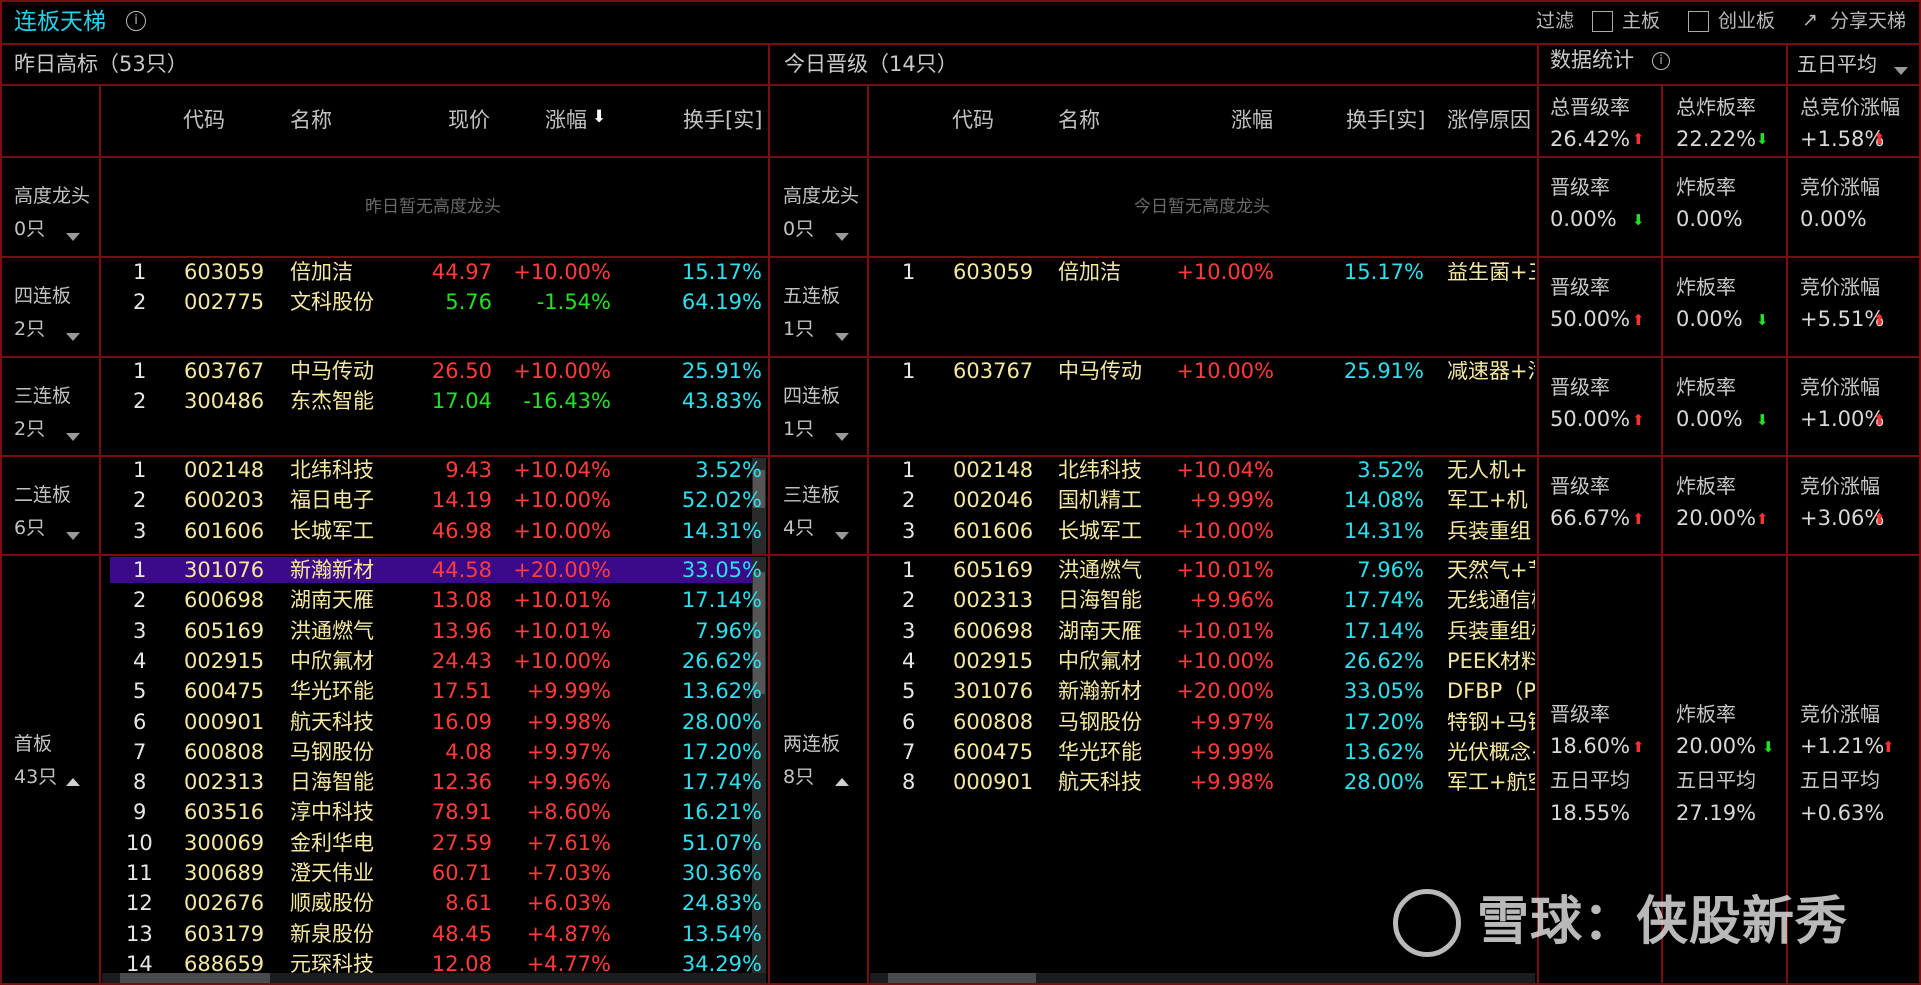 The width and height of the screenshot is (1921, 985). I want to click on stock-code: 300486, so click(224, 401).